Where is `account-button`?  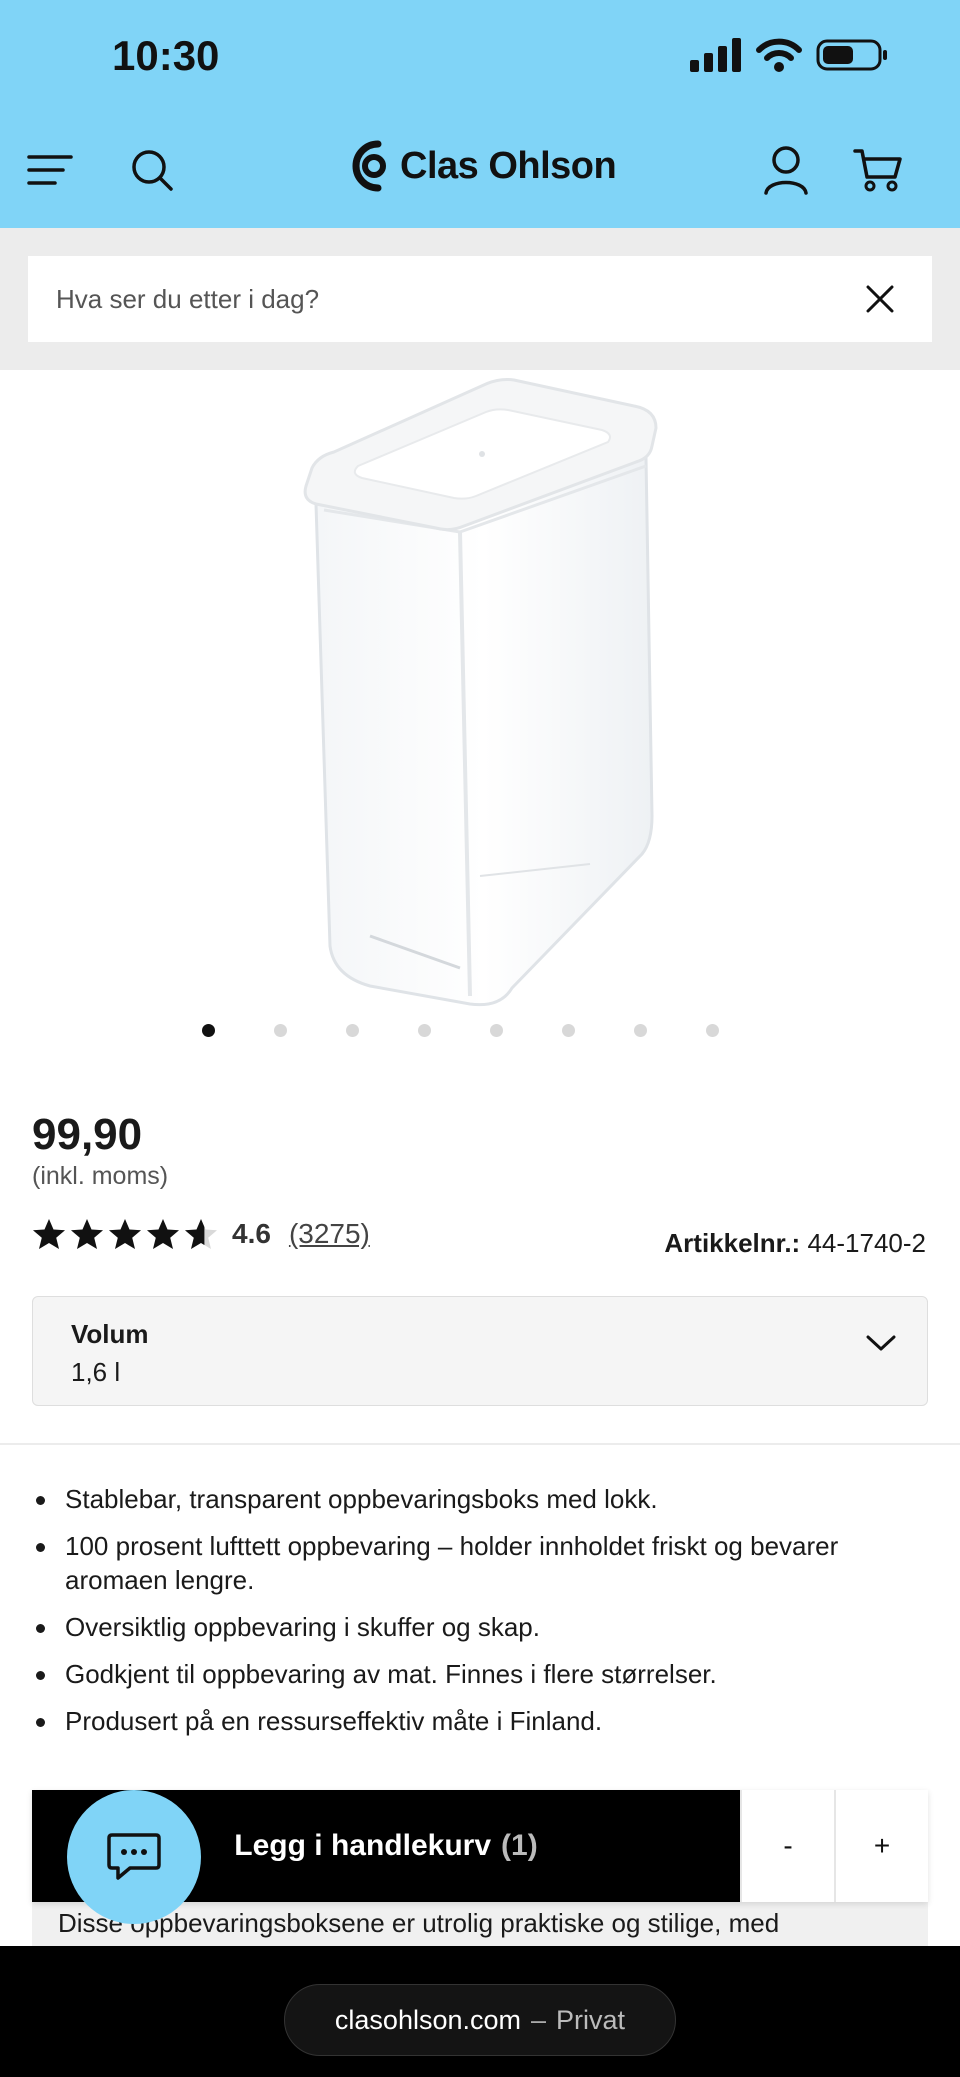
account-button is located at coordinates (786, 170).